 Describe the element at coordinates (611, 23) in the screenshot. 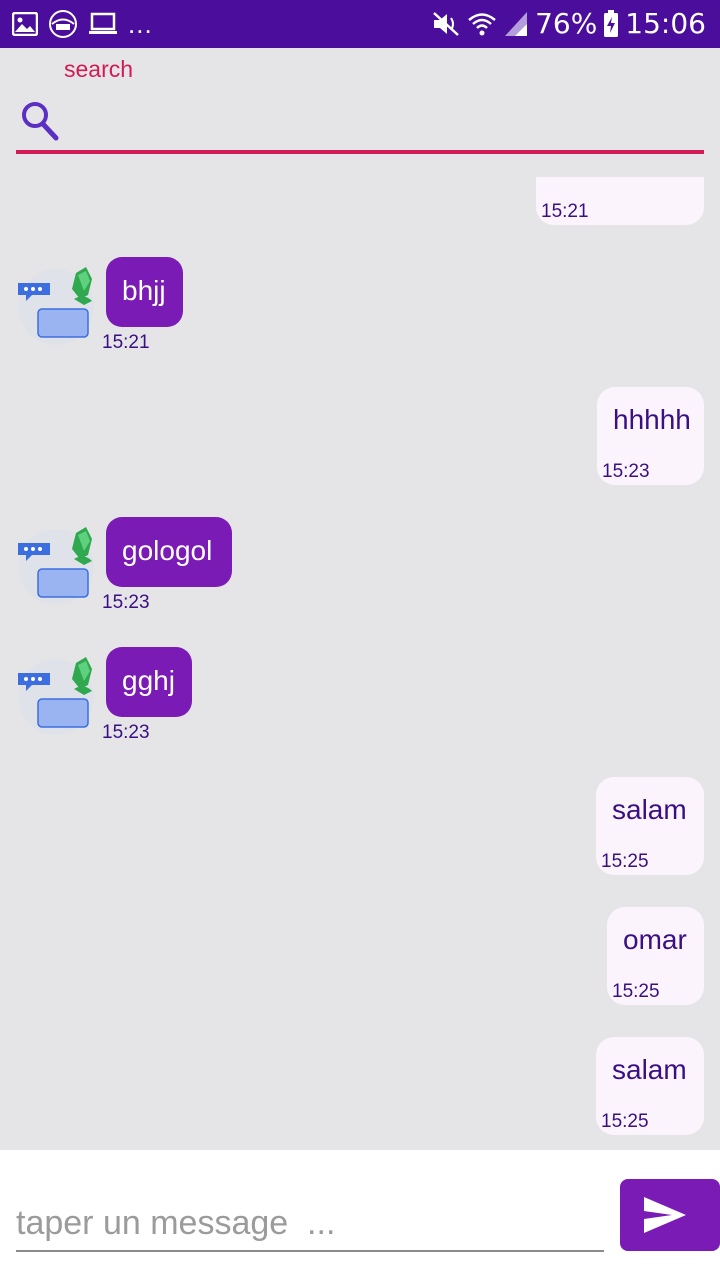

I see `battery-icon` at that location.